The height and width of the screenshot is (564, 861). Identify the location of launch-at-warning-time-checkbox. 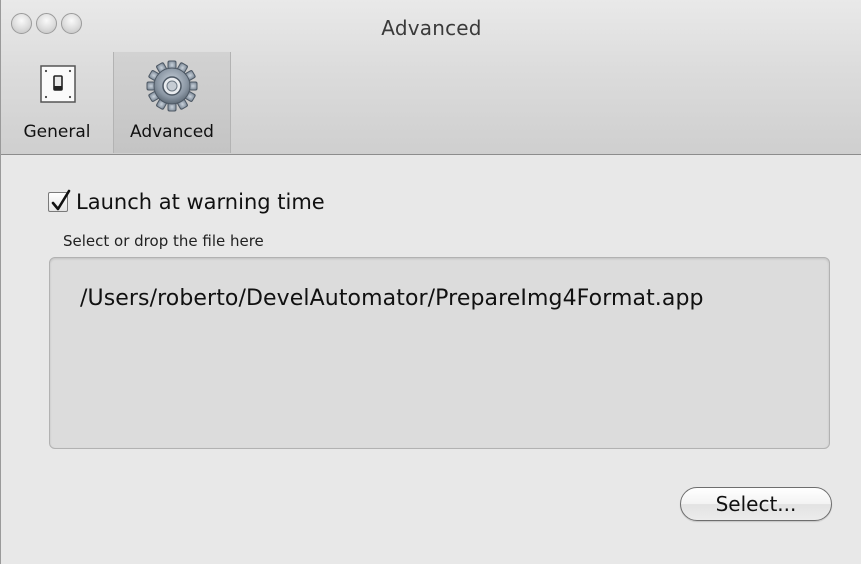
(59, 200).